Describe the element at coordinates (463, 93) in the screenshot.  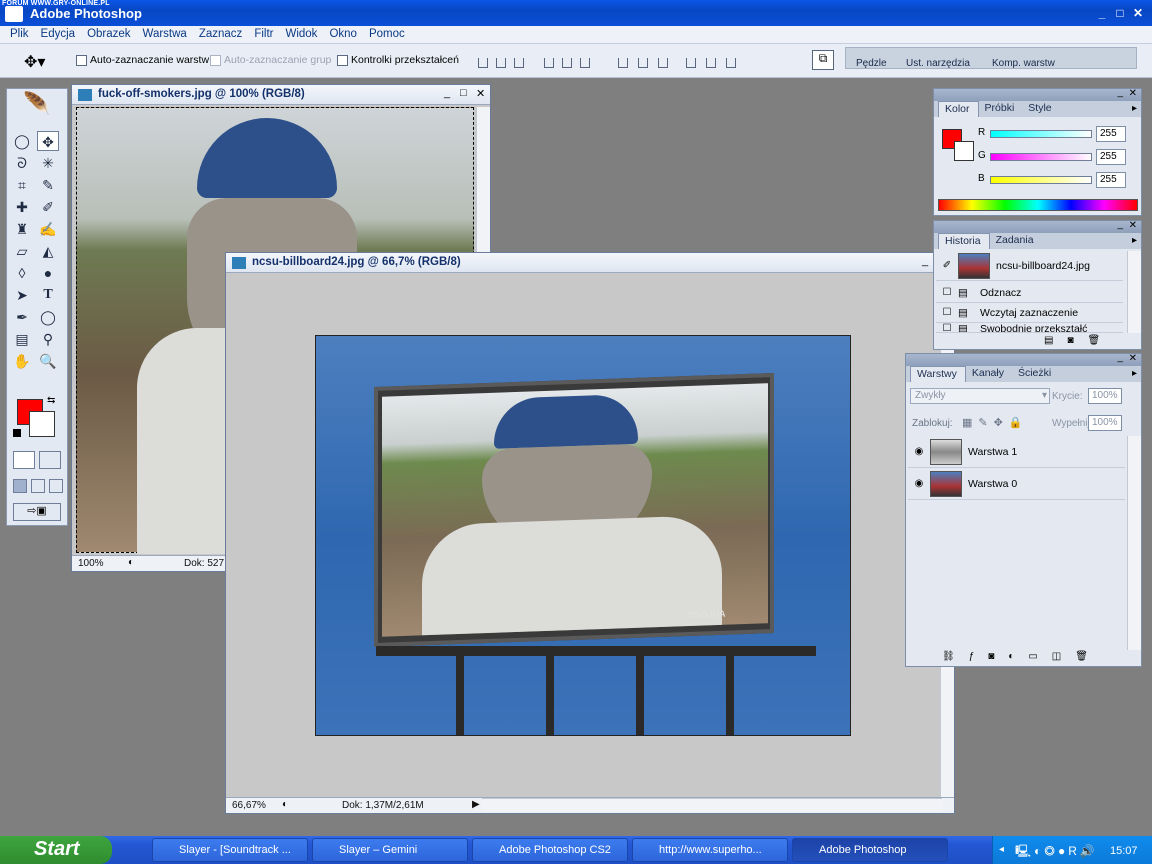
I see `doc1-maximize-icon: □` at that location.